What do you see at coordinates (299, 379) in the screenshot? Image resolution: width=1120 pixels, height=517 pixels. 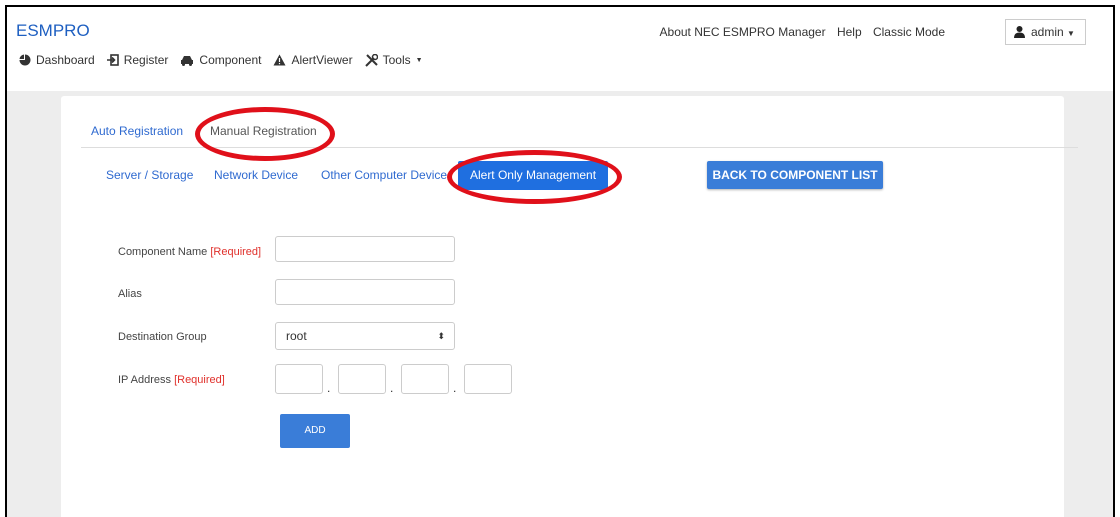 I see `ip-octet-1-input` at bounding box center [299, 379].